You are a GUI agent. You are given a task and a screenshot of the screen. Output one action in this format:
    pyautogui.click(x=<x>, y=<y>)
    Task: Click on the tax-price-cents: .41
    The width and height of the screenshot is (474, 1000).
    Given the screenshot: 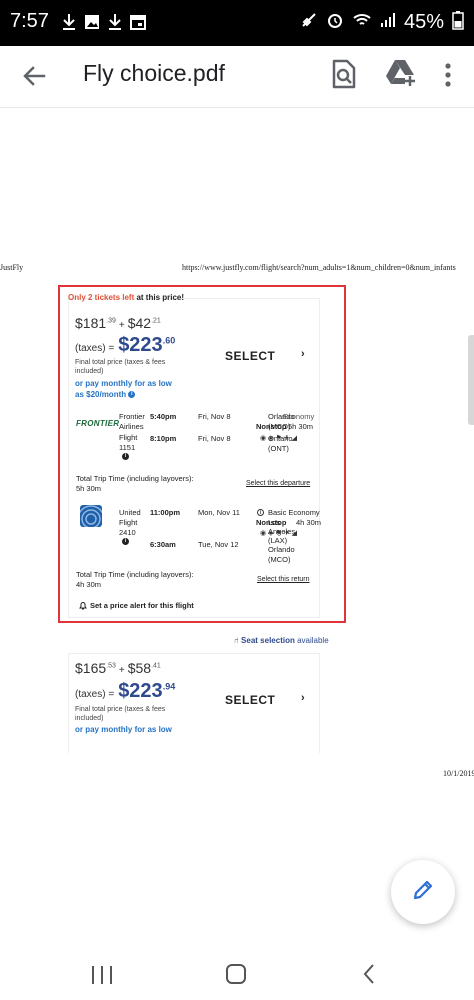 What is the action you would take?
    pyautogui.click(x=156, y=666)
    